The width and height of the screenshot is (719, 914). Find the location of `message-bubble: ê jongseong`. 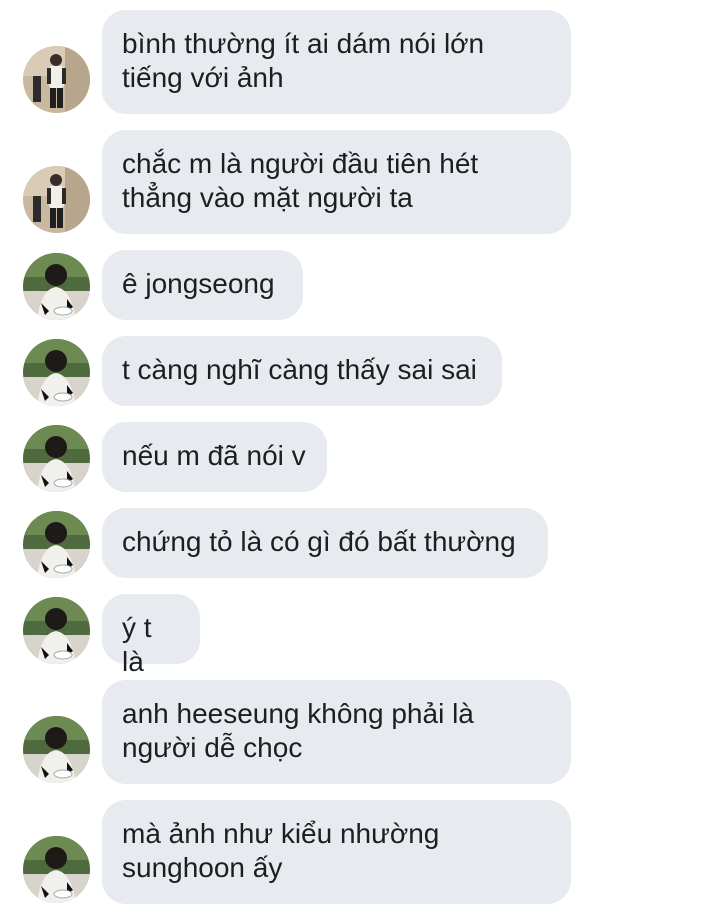

message-bubble: ê jongseong is located at coordinates (202, 285).